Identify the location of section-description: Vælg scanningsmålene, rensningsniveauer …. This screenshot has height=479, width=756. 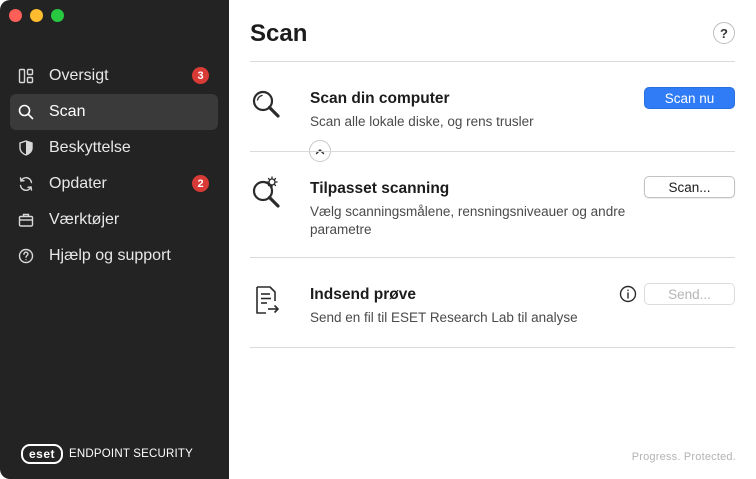
(468, 220).